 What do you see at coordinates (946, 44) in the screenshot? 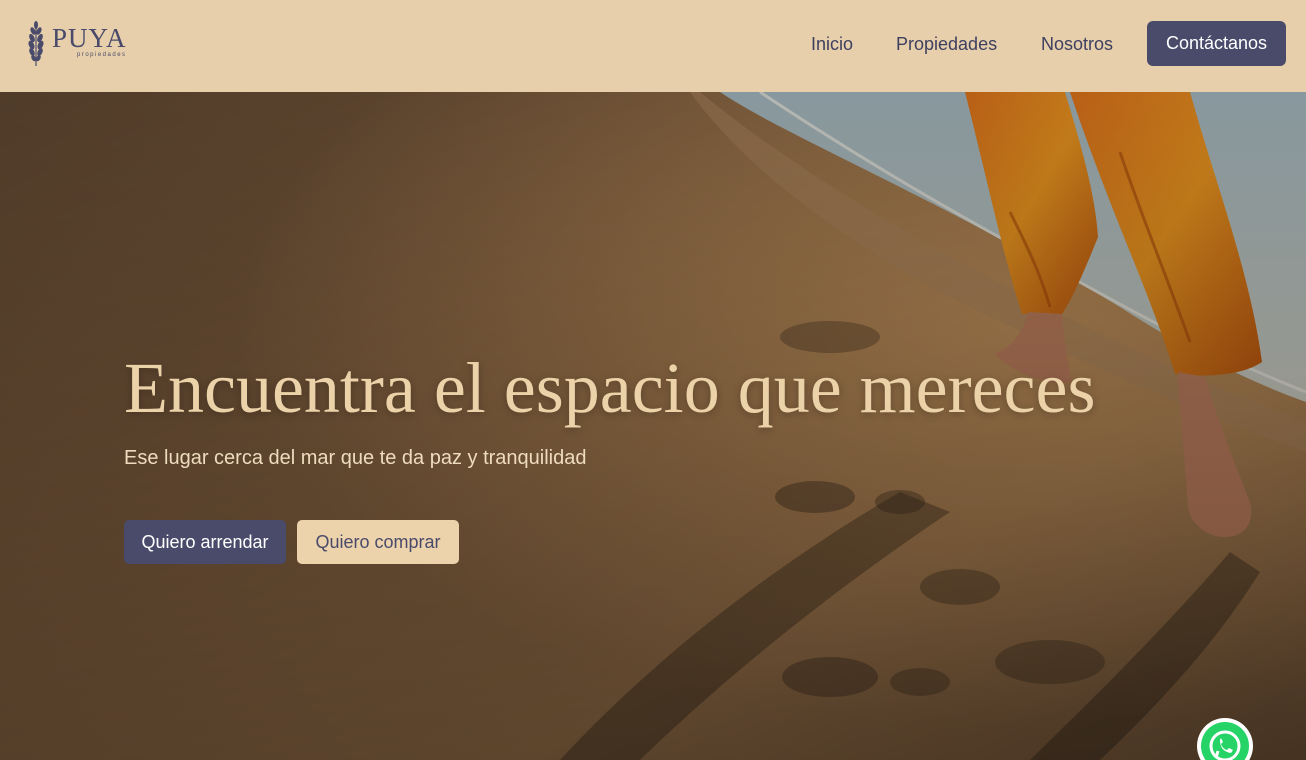
I see `nav-propiedades: Propiedades` at bounding box center [946, 44].